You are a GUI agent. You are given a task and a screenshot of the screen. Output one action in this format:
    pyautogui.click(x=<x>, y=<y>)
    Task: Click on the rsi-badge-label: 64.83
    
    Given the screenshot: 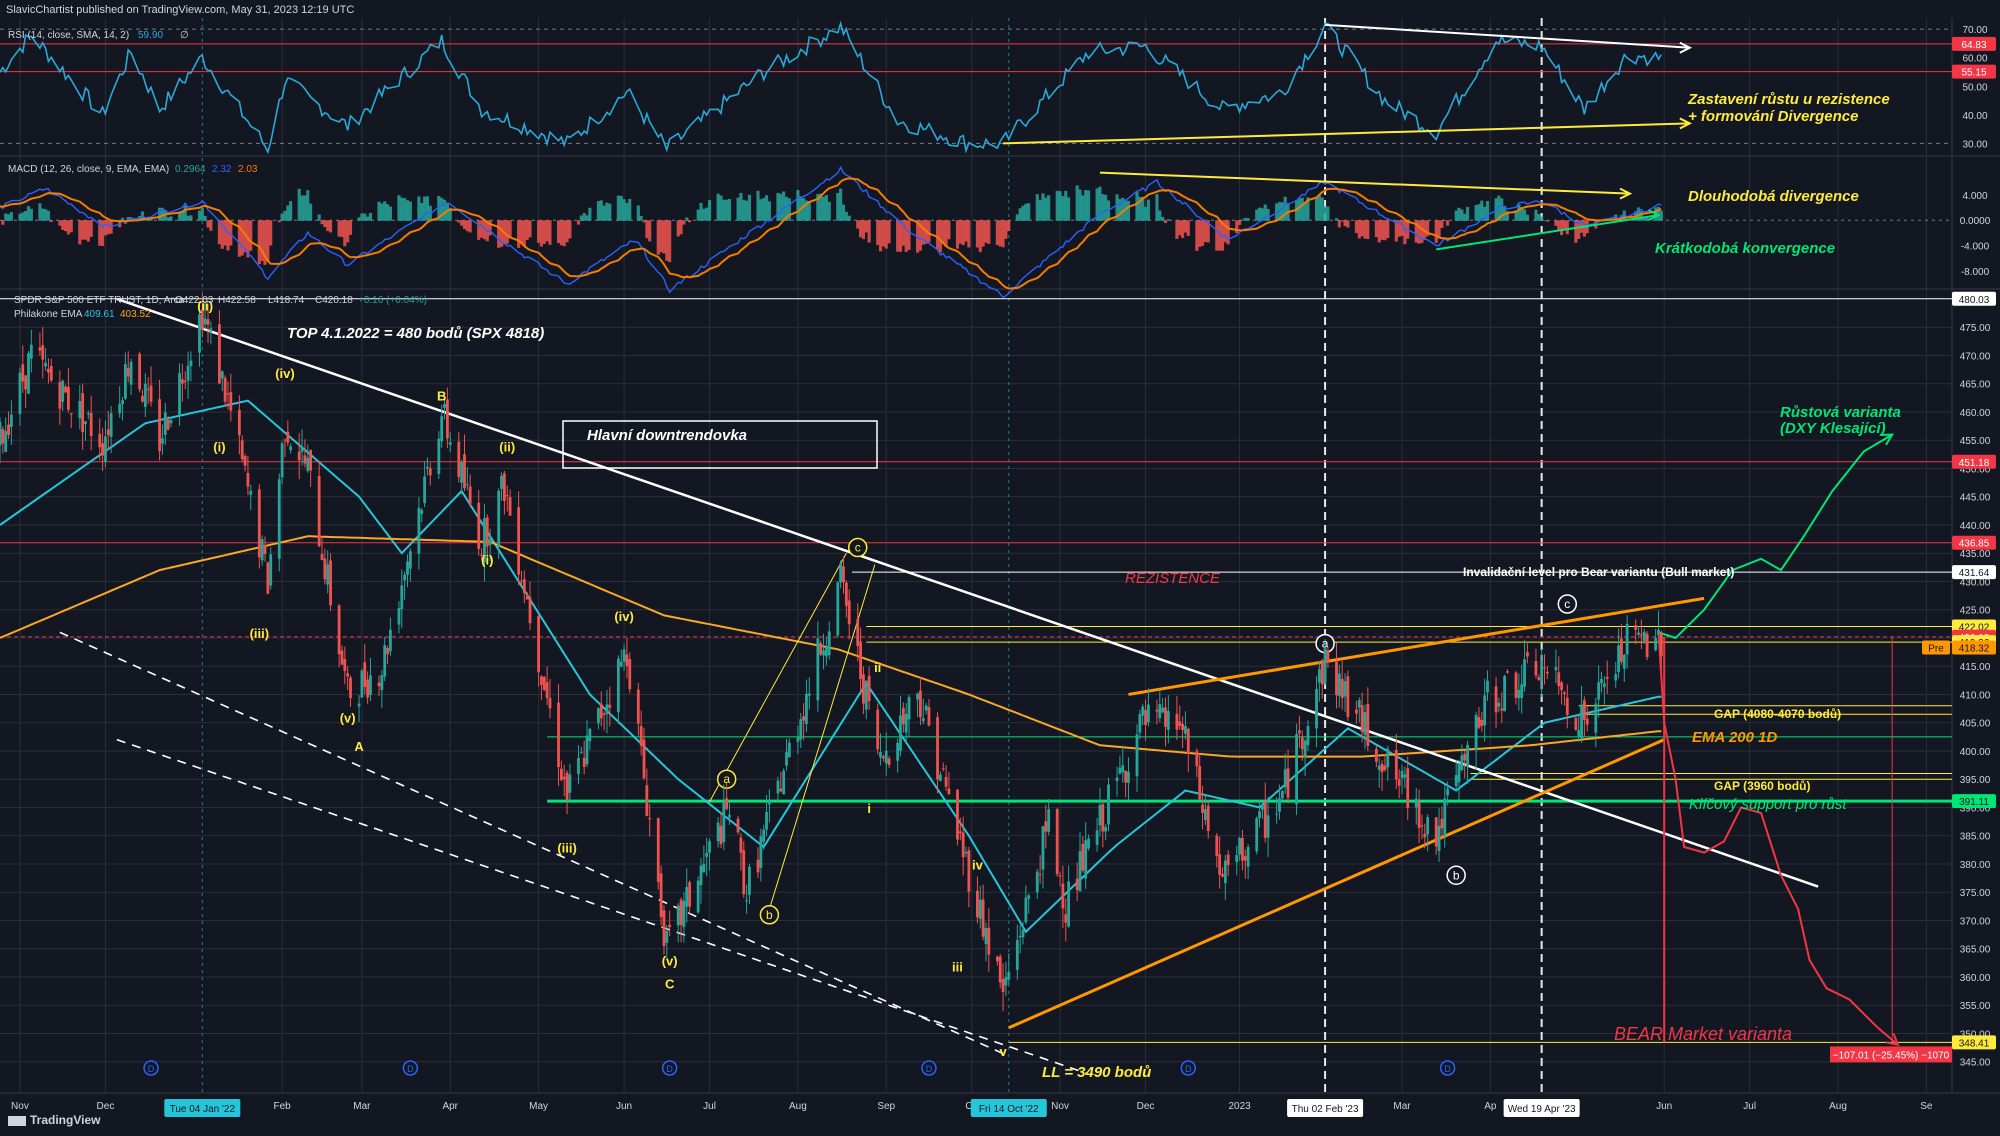 What is the action you would take?
    pyautogui.click(x=1973, y=45)
    